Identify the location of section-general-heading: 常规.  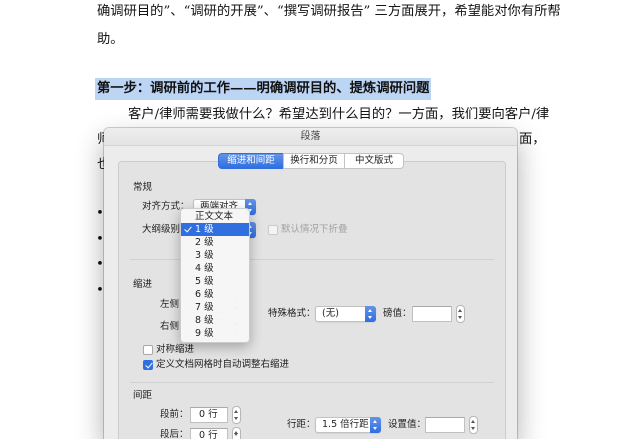
(143, 187).